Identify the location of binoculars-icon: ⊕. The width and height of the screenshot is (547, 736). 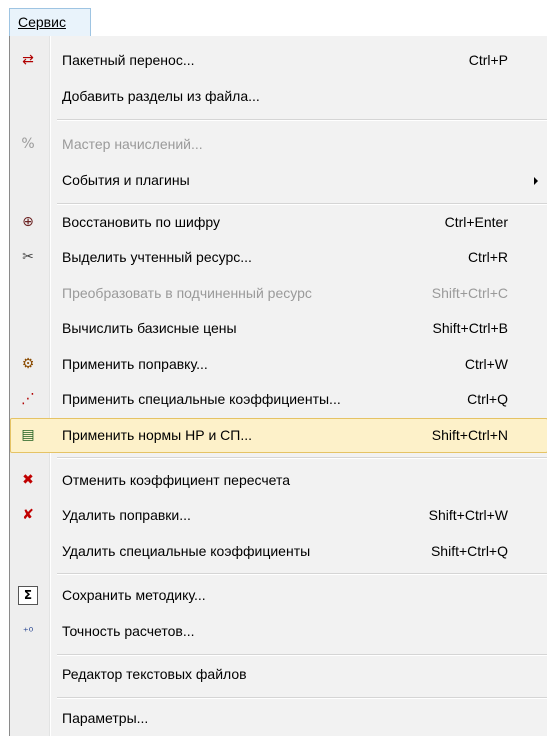
(28, 222).